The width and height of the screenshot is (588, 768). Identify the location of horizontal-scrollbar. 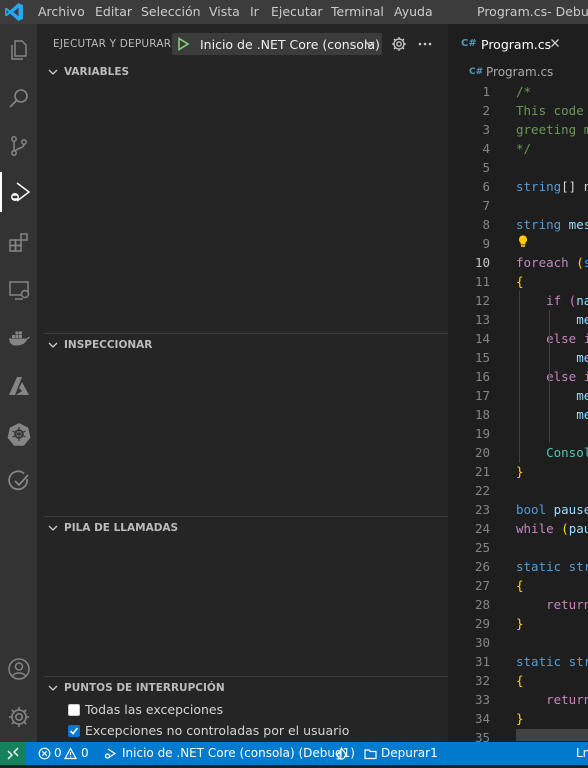
(552, 735).